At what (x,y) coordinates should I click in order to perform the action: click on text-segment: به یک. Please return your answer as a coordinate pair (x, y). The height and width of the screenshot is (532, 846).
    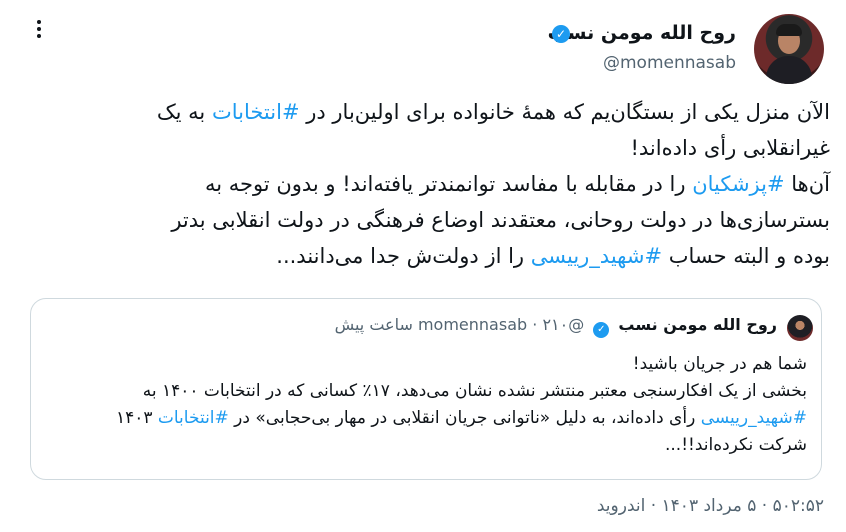
    Looking at the image, I should click on (184, 112).